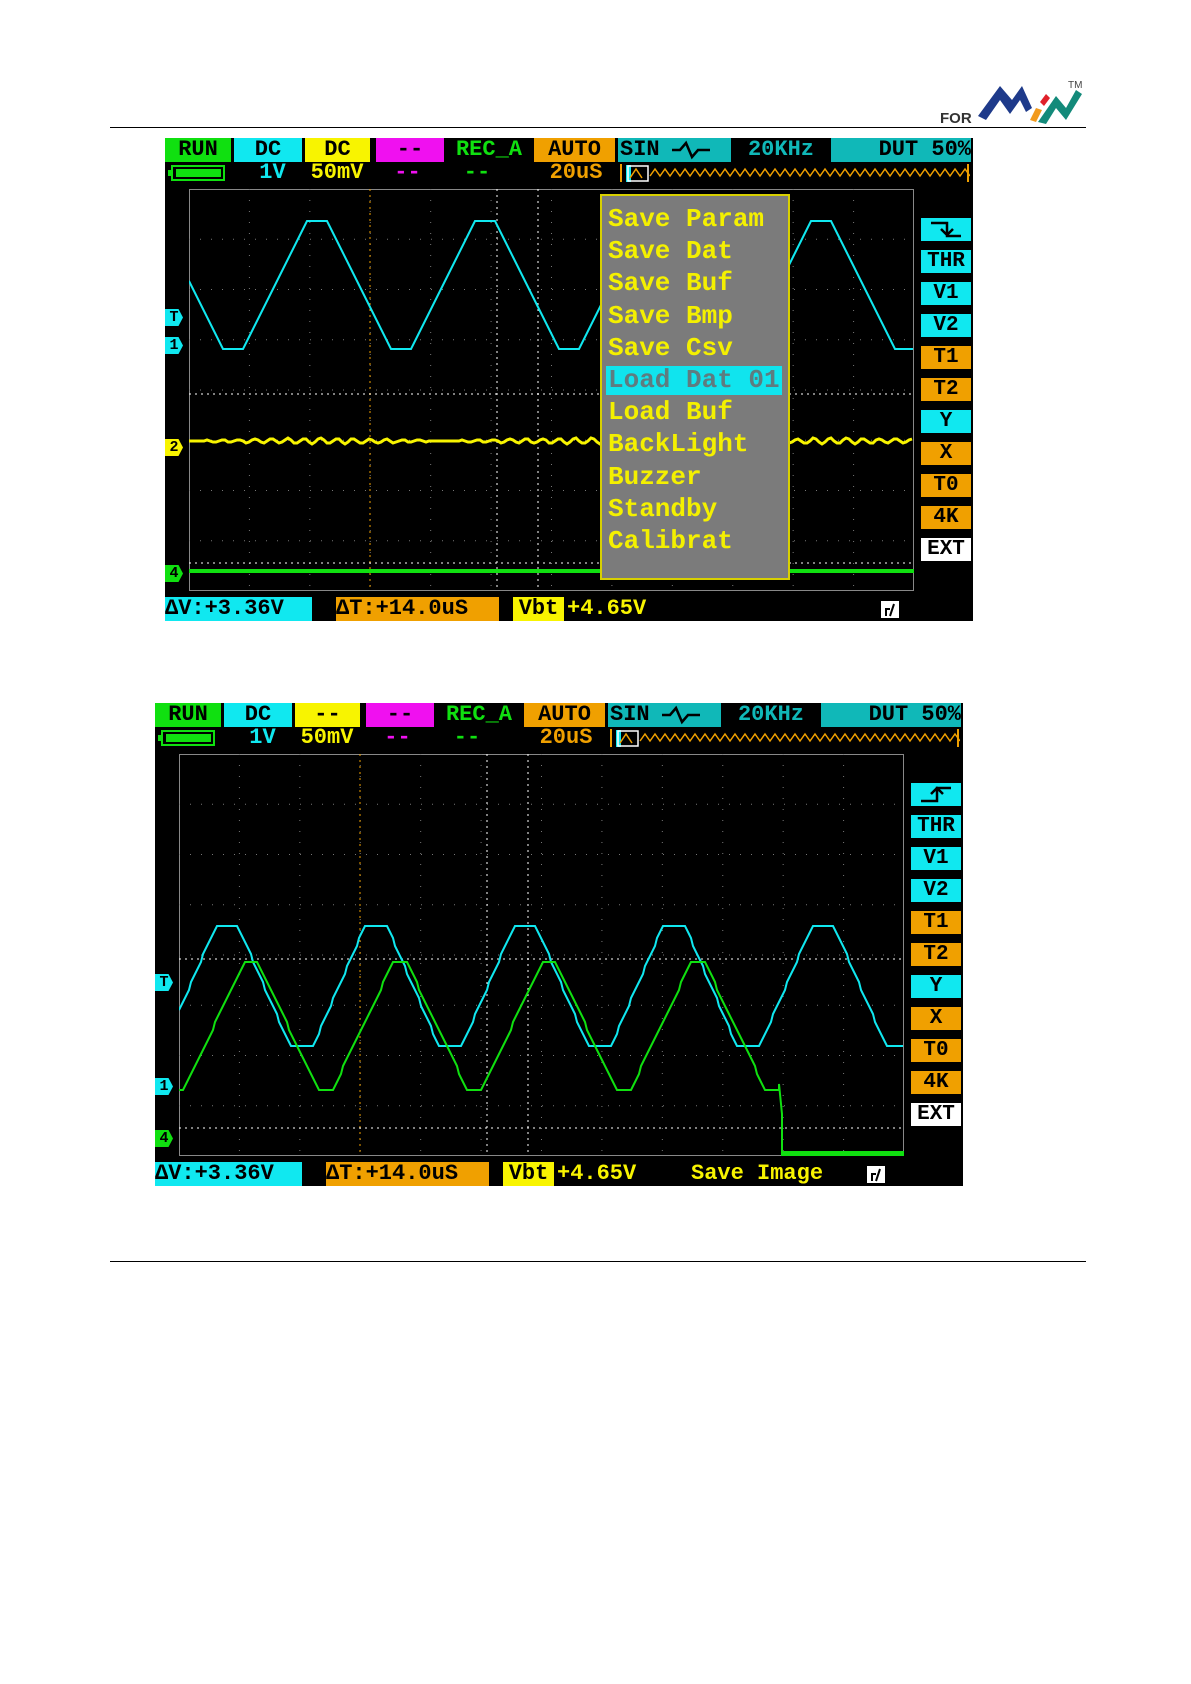  What do you see at coordinates (670, 283) in the screenshot?
I see `menu-item-save-buf: Save Buf` at bounding box center [670, 283].